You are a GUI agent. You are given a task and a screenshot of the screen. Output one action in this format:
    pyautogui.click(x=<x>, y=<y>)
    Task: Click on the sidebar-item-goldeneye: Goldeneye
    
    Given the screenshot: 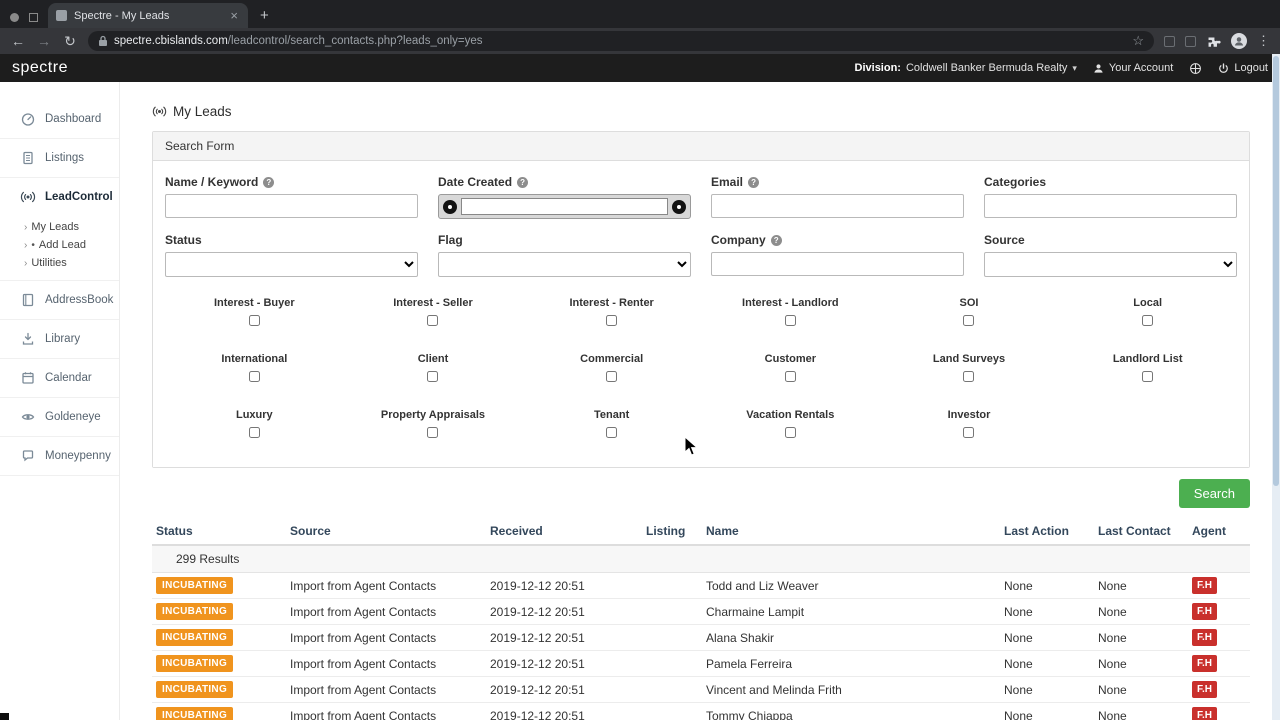 What is the action you would take?
    pyautogui.click(x=59, y=417)
    